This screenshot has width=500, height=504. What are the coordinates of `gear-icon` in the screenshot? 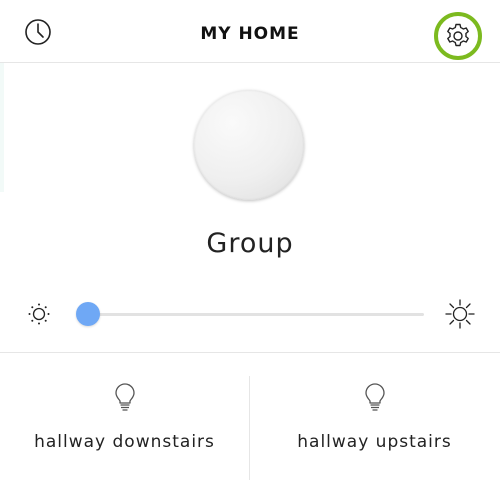 It's located at (458, 35).